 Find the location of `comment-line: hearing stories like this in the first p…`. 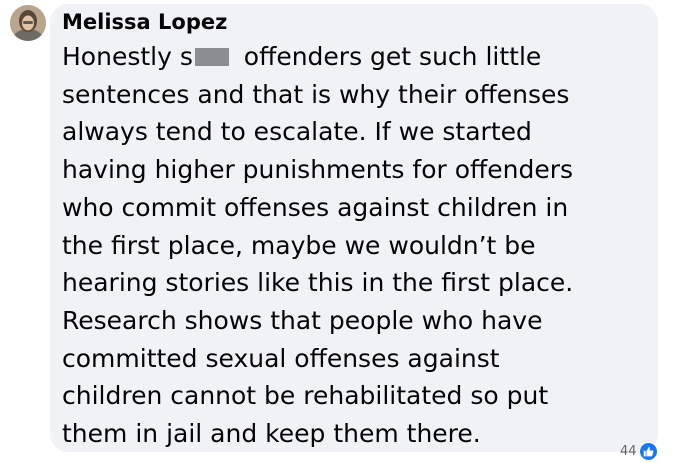

comment-line: hearing stories like this in the first p… is located at coordinates (318, 283).